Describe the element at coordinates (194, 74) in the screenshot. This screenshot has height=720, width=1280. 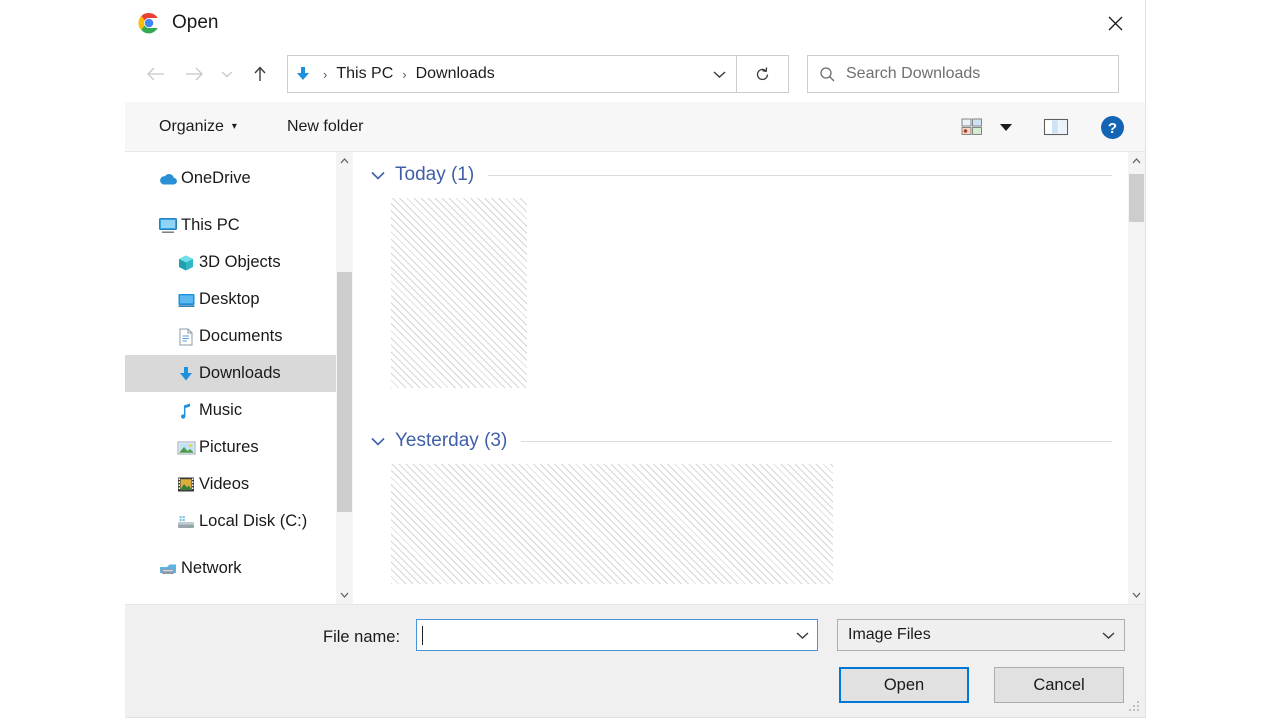
I see `forward-icon` at that location.